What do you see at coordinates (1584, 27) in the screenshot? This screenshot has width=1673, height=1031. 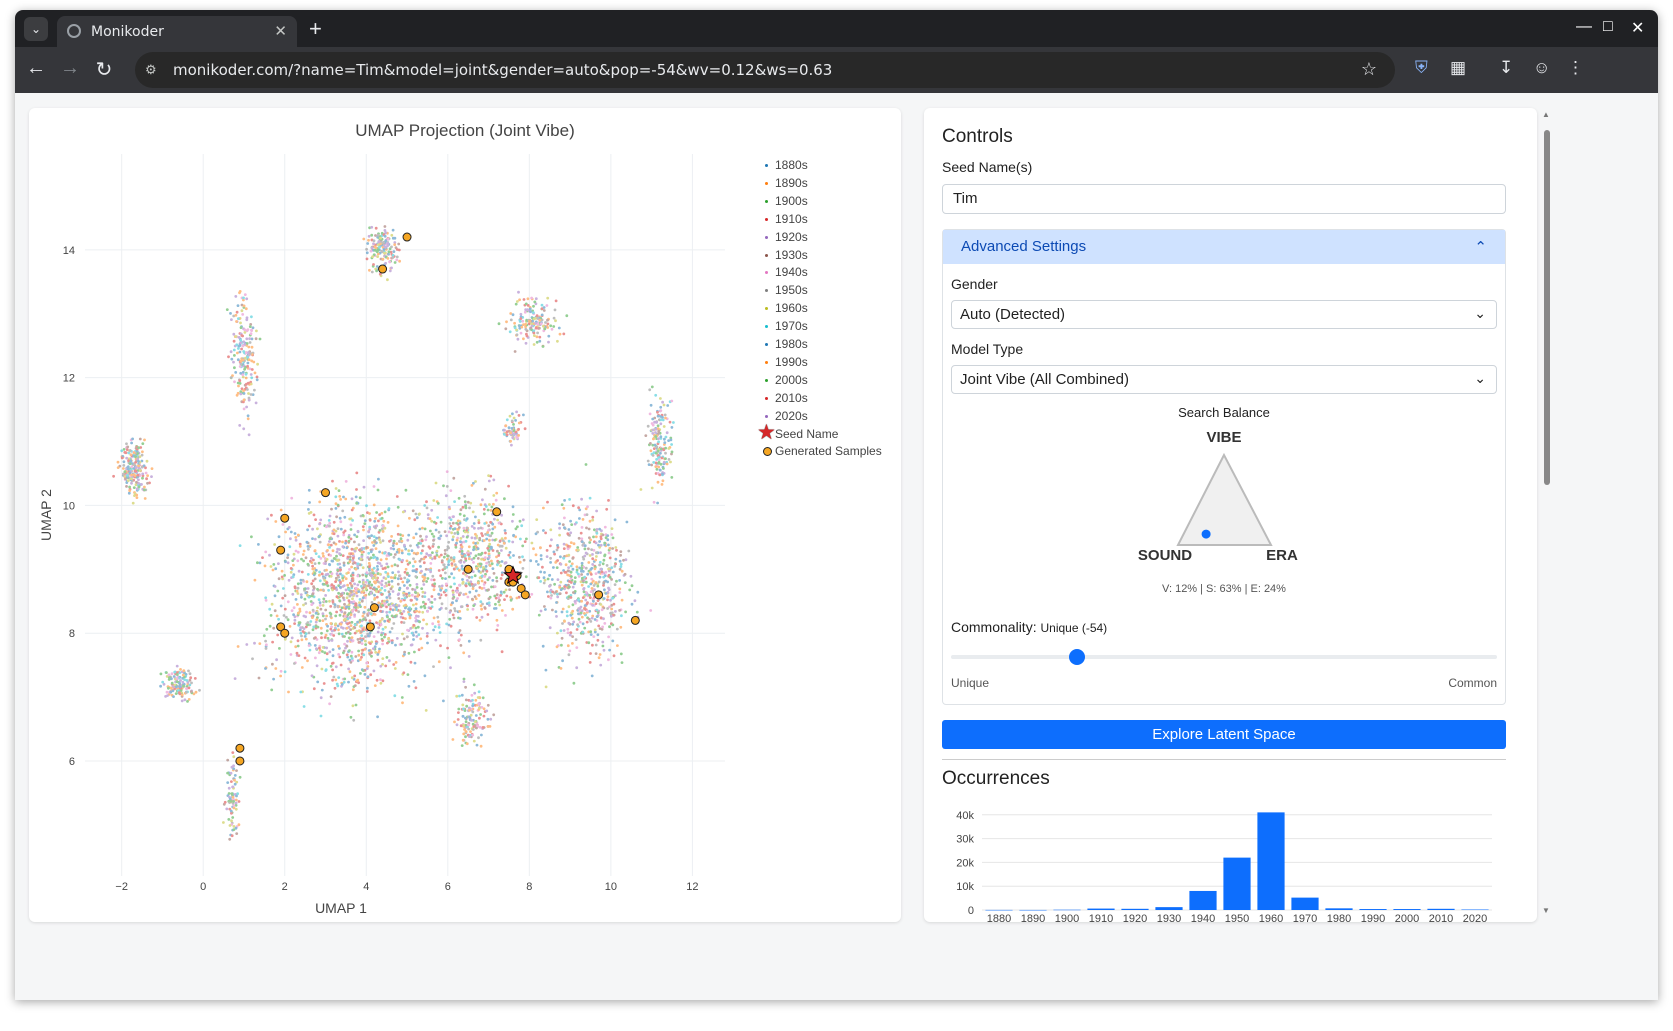 I see `minimize-icon: —` at bounding box center [1584, 27].